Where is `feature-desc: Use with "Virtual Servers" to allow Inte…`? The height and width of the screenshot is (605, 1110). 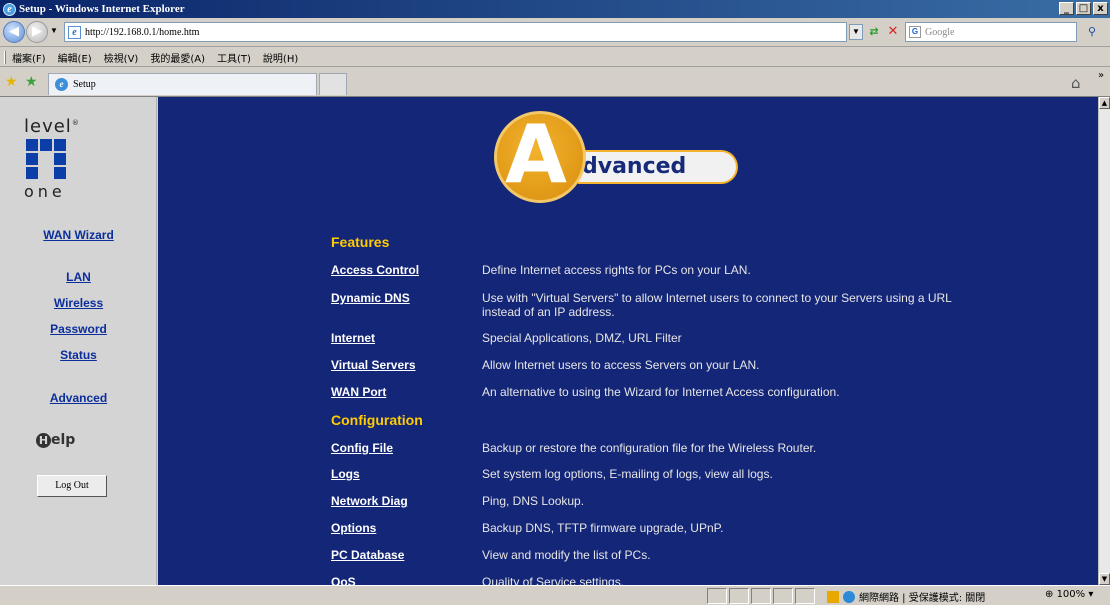 feature-desc: Use with "Virtual Servers" to allow Inte… is located at coordinates (717, 305).